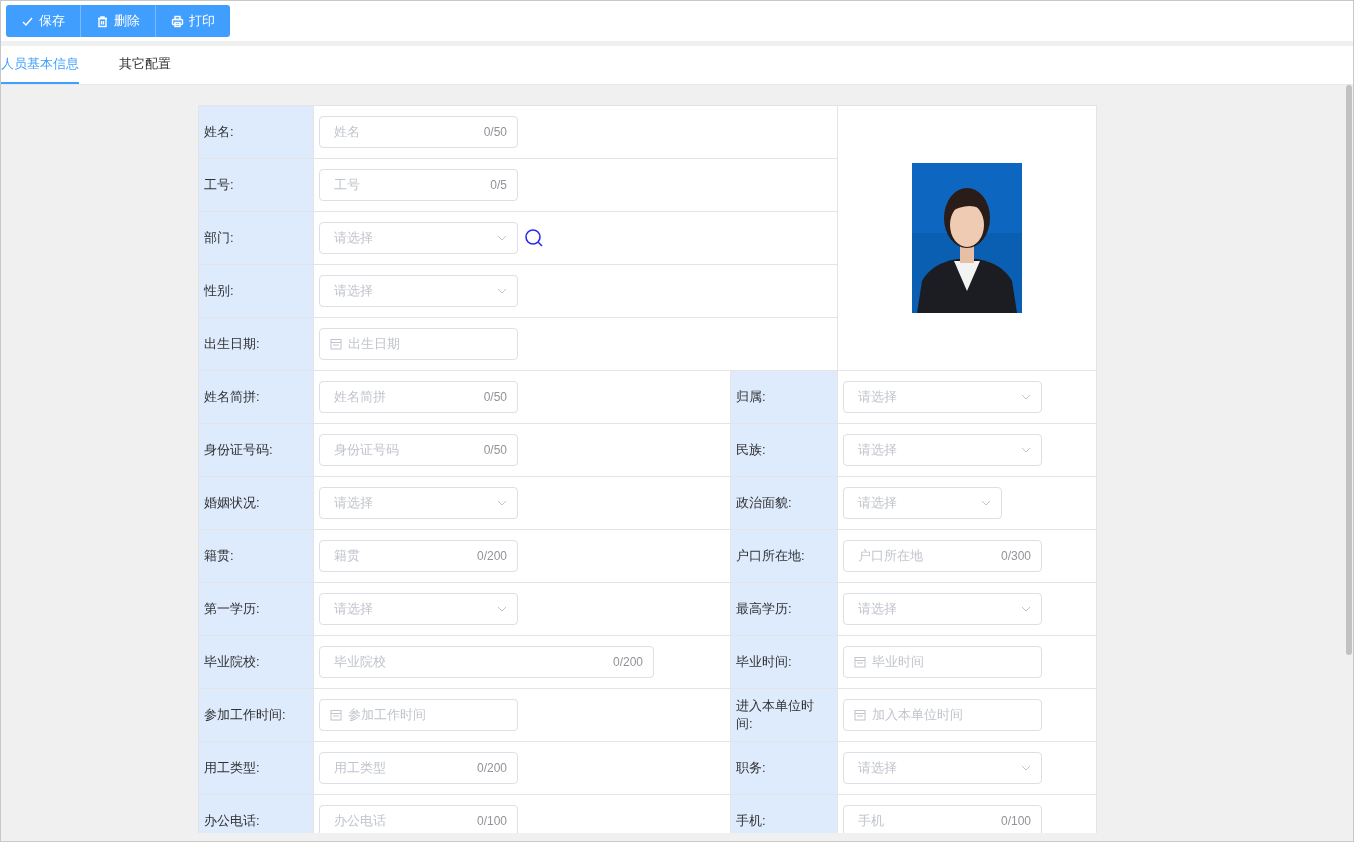 This screenshot has height=842, width=1354. What do you see at coordinates (418, 185) in the screenshot?
I see `input-field: 工号 0/5` at bounding box center [418, 185].